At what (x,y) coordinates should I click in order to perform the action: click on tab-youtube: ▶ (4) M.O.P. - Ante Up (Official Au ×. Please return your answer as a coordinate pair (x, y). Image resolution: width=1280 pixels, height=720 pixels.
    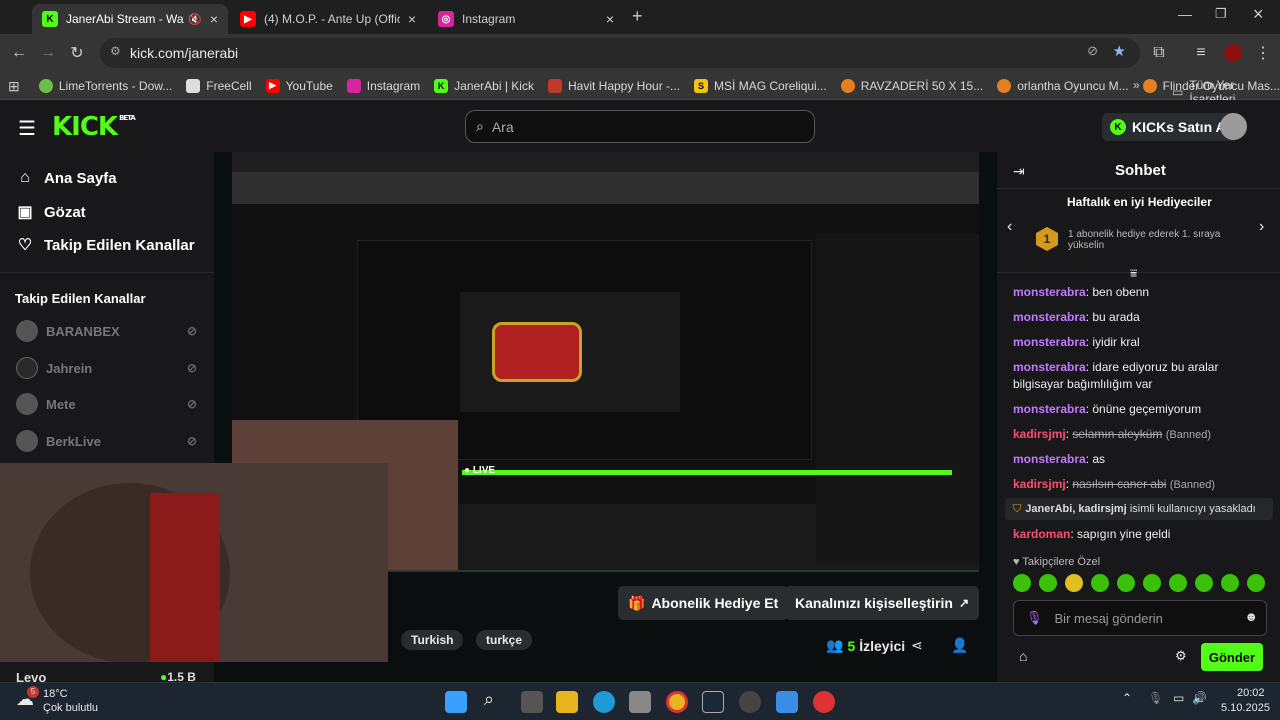
    Looking at the image, I should click on (328, 19).